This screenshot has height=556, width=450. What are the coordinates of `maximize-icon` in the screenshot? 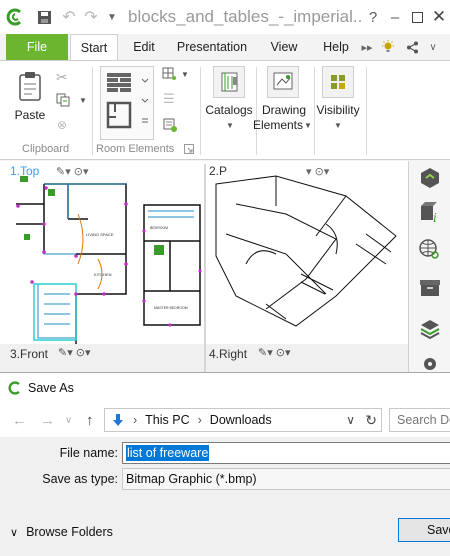 It's located at (417, 17).